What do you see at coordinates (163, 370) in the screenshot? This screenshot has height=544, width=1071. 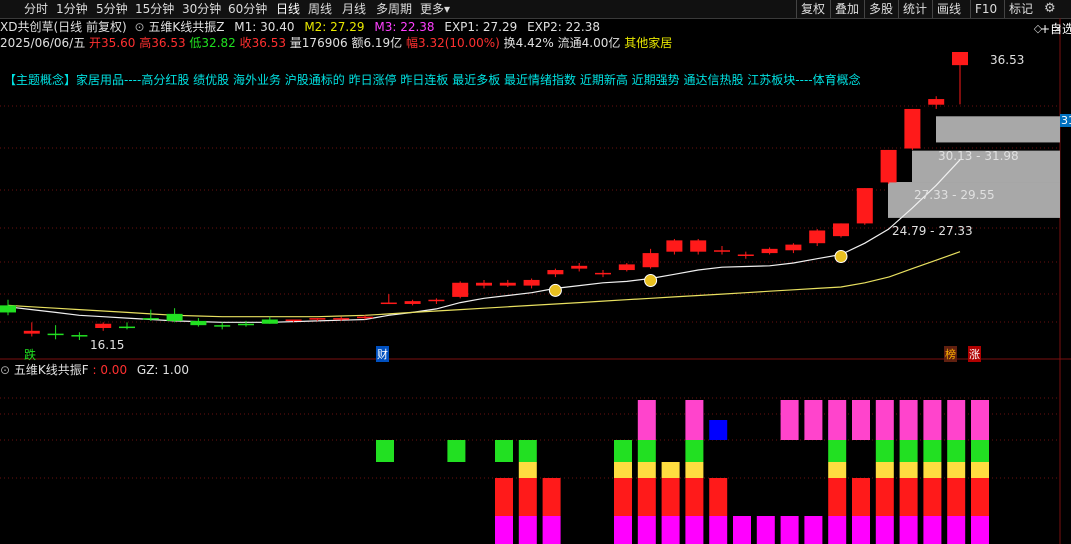 I see `sub-gz-value: GZ: 1.00` at bounding box center [163, 370].